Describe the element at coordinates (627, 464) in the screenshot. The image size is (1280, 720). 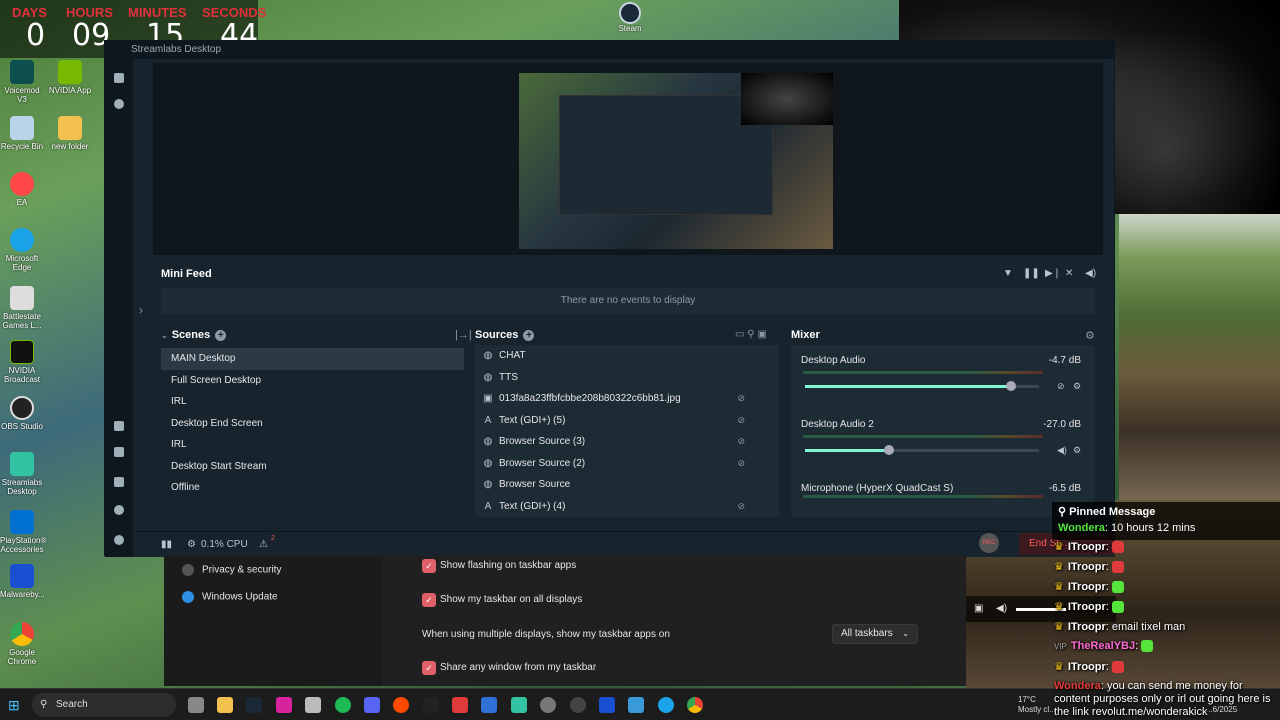
I see `source-item: ◍ Browser Source (2) ⊘` at that location.